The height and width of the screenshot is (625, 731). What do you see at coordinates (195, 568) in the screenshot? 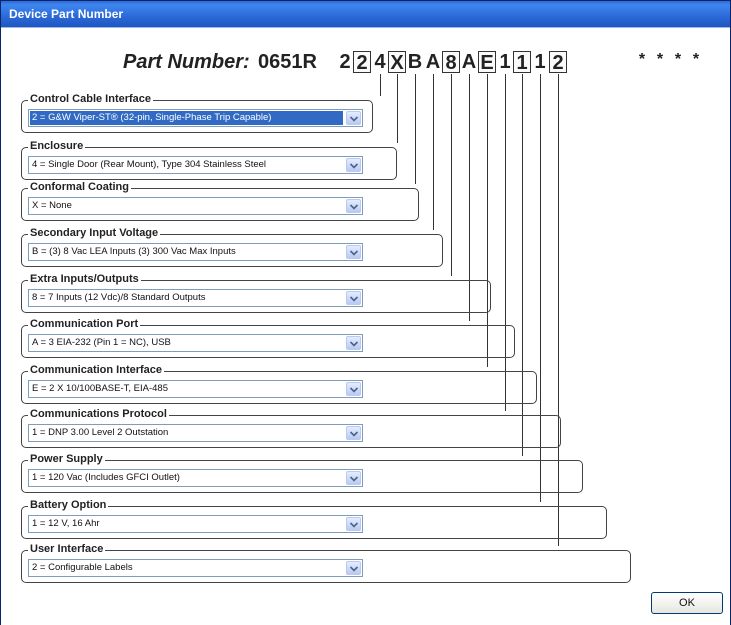
I see `option-dropdown: 2 = Configurable Labels` at bounding box center [195, 568].